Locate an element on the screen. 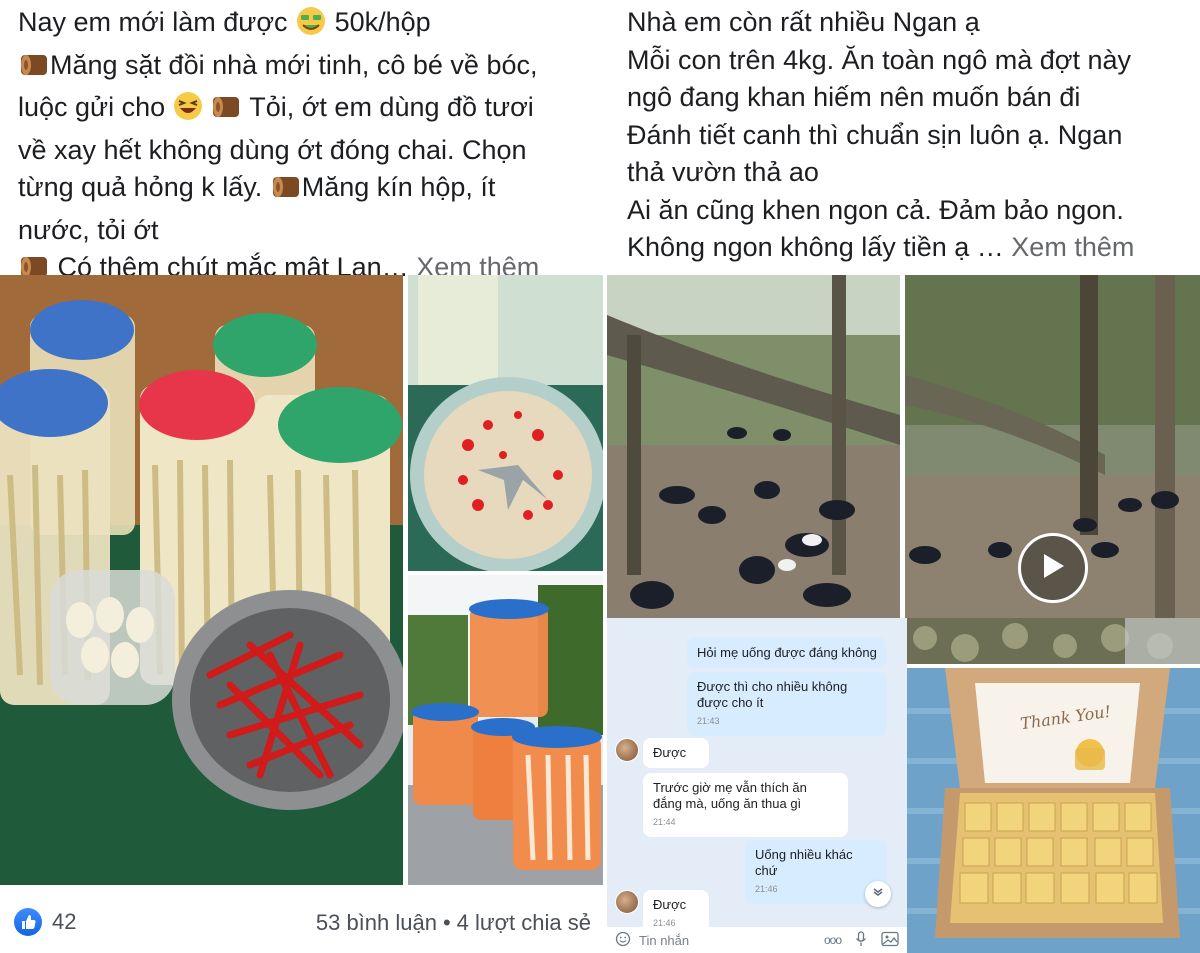 The height and width of the screenshot is (953, 1200). post-text-line: Mỗi con trên 4kg. Ăn toàn ngô mà đợt này is located at coordinates (879, 59).